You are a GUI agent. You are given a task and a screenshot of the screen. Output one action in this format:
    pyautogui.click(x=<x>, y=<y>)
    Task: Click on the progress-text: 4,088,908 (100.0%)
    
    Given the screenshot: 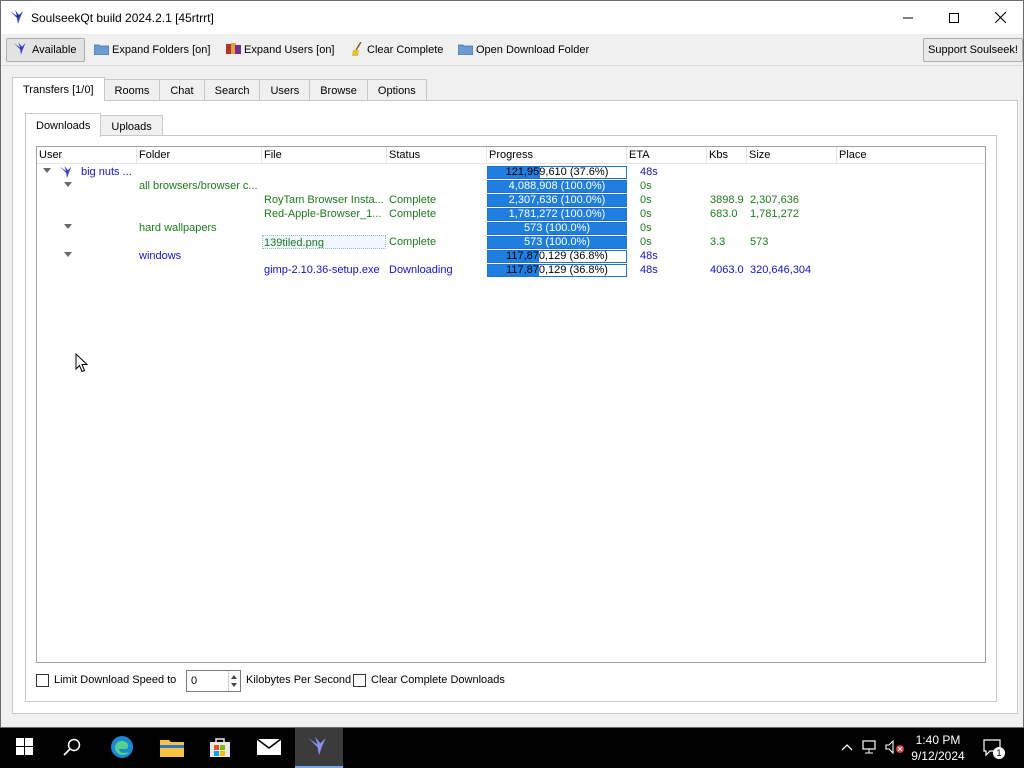 What is the action you would take?
    pyautogui.click(x=557, y=186)
    